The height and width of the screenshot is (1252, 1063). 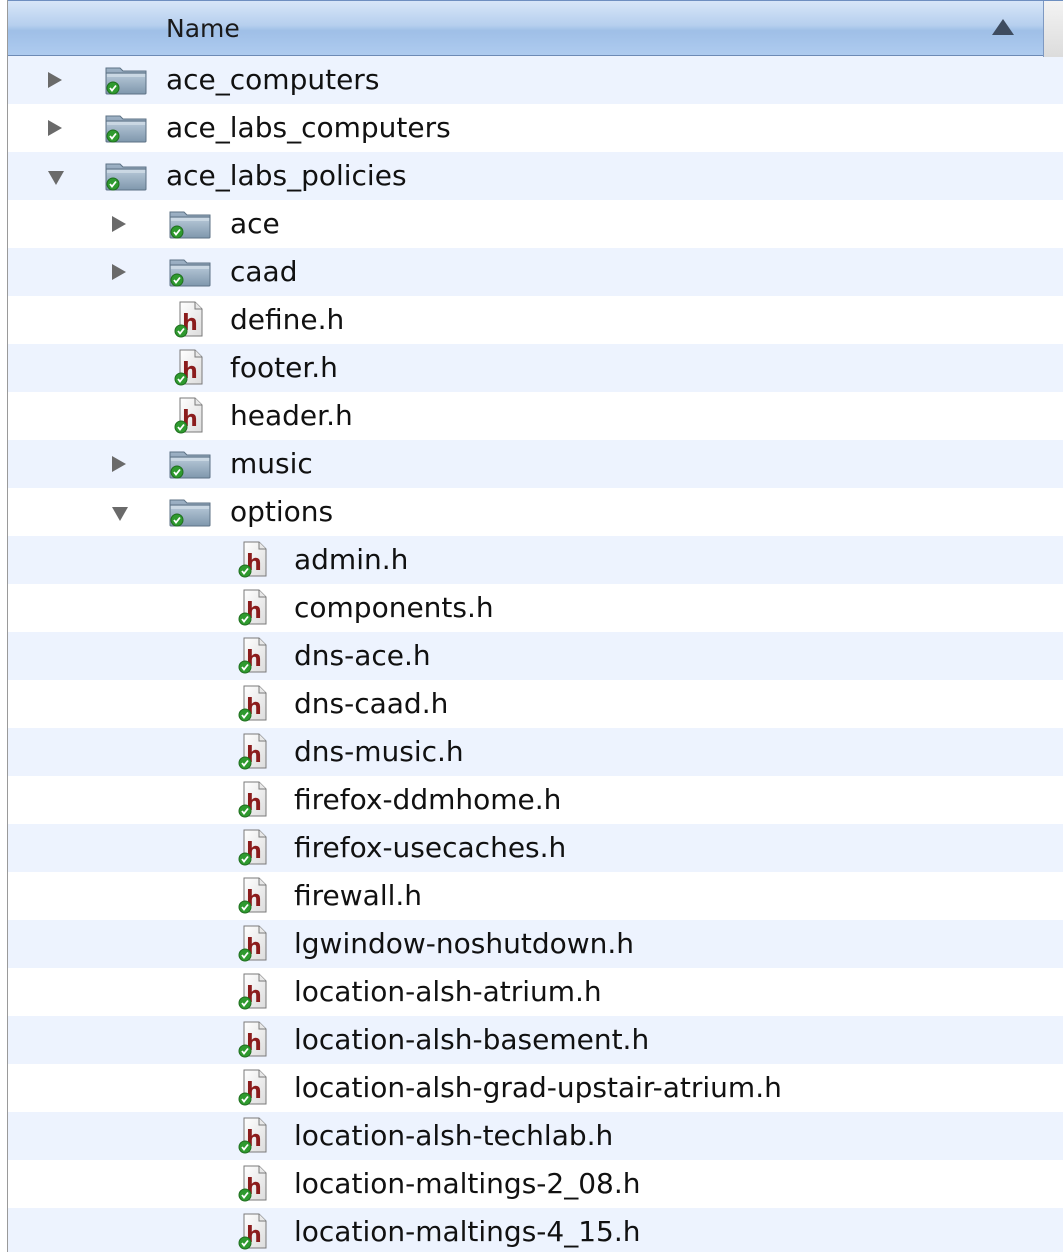 I want to click on file-row: h firefox-usecaches.h, so click(x=535, y=848).